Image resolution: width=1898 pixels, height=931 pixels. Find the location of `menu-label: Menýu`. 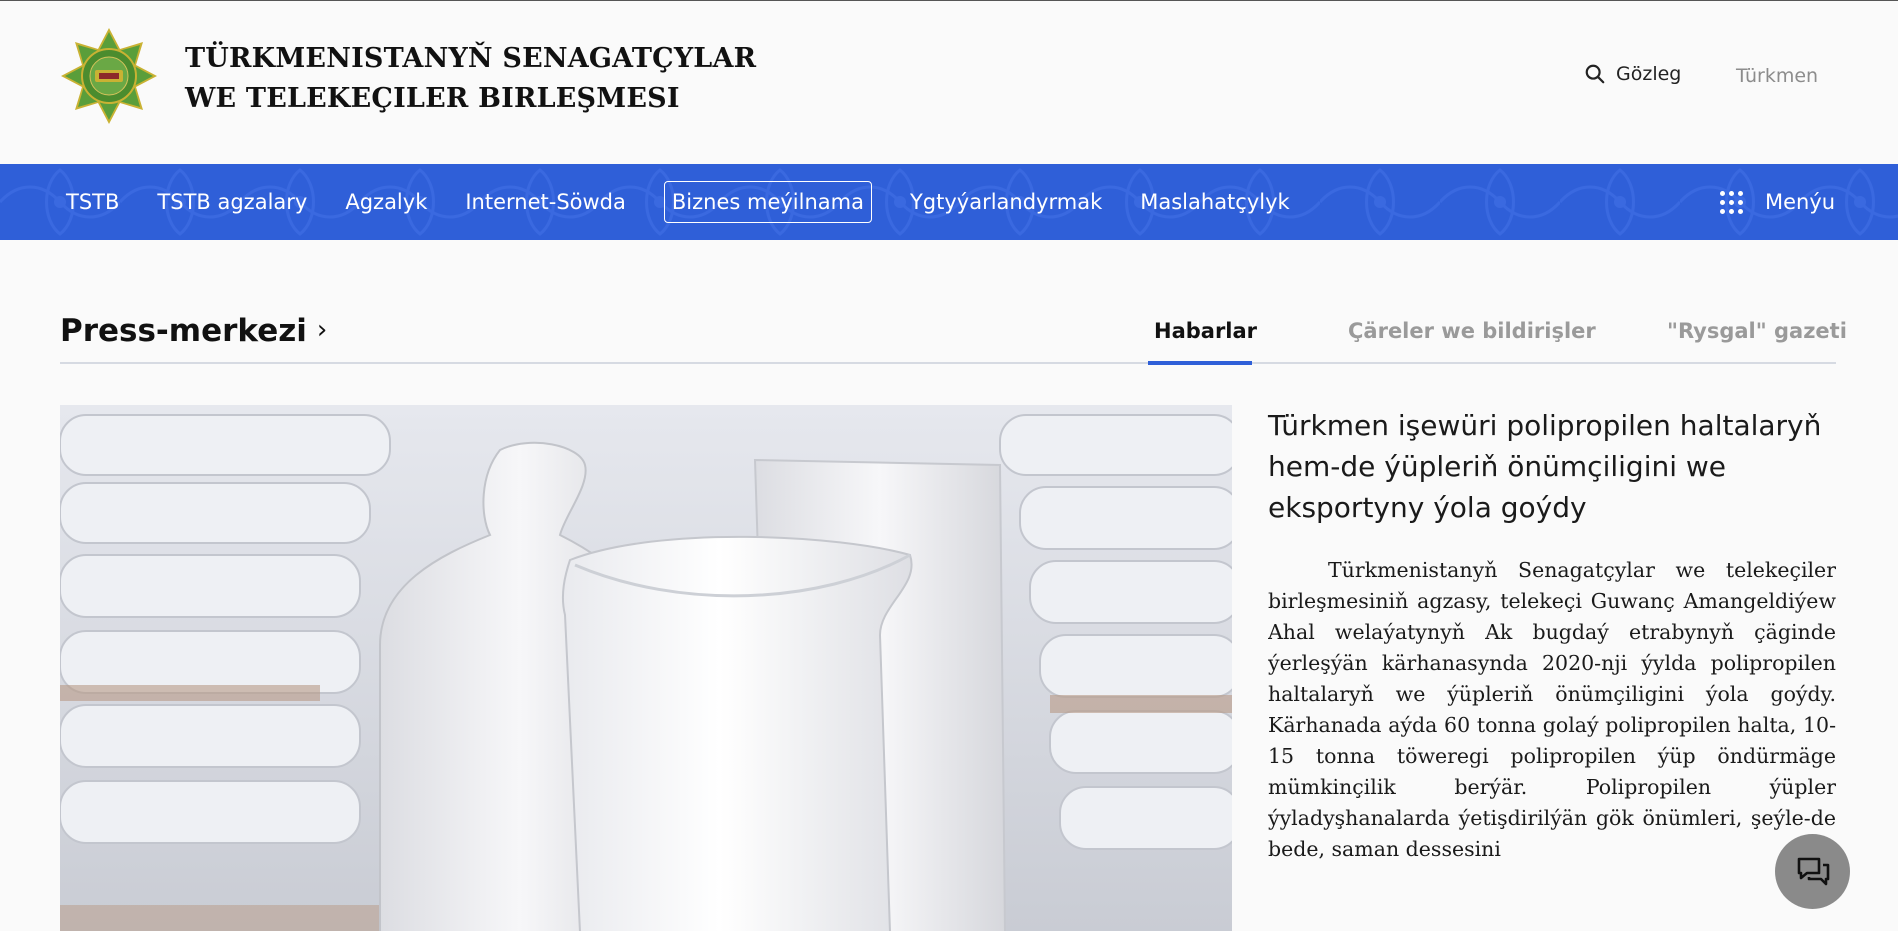

menu-label: Menýu is located at coordinates (1800, 202).